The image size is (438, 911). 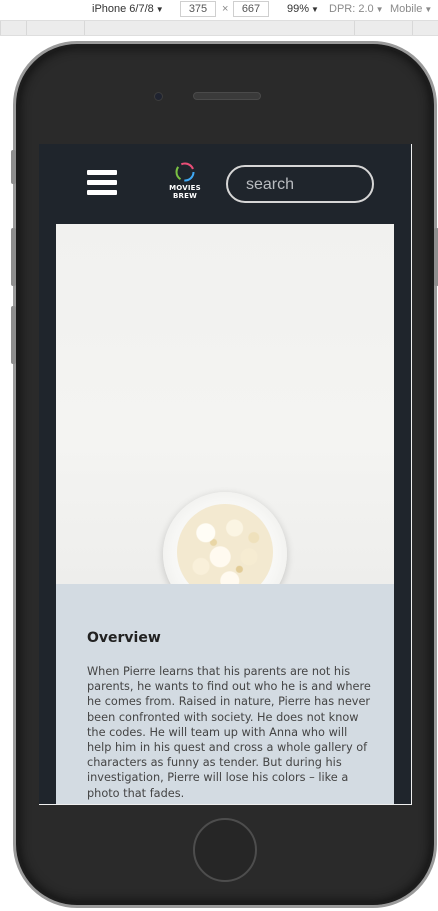 What do you see at coordinates (219, 28) in the screenshot?
I see `media-query-ruler` at bounding box center [219, 28].